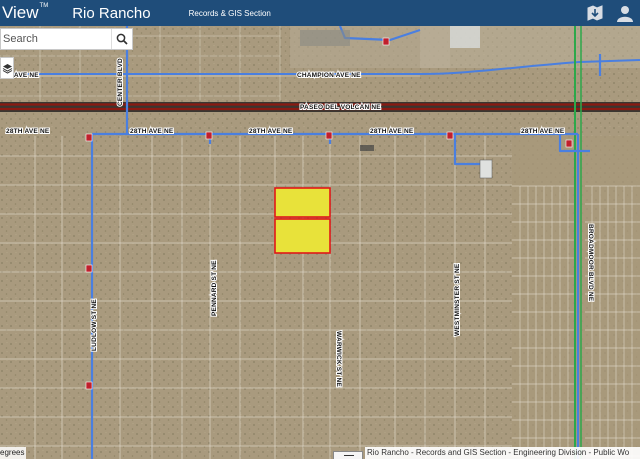 This screenshot has height=459, width=640. I want to click on app-title: Rio Rancho, so click(111, 13).